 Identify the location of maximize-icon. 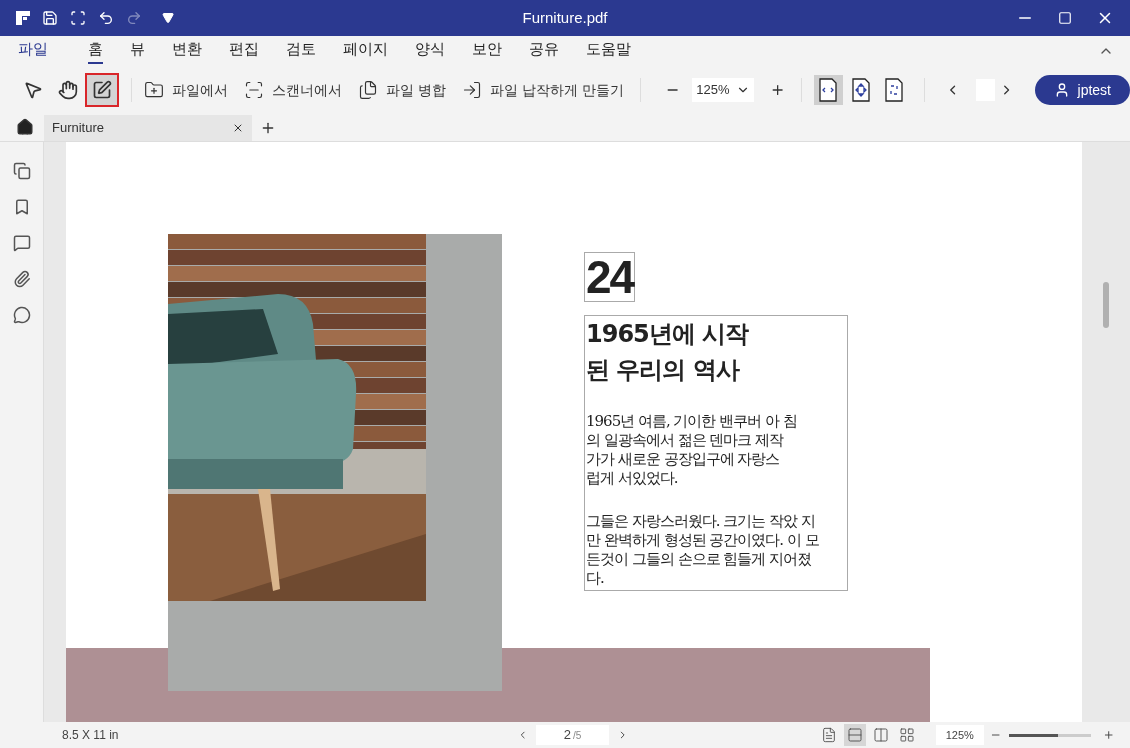
(1065, 18).